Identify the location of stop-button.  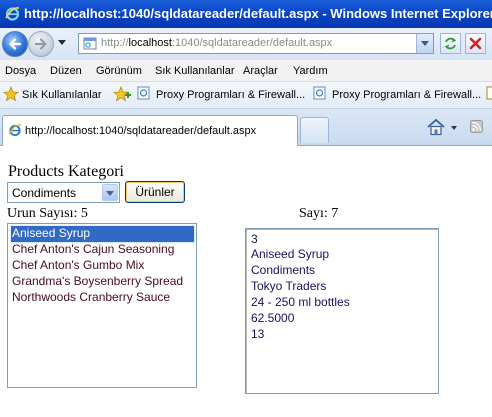
(475, 43).